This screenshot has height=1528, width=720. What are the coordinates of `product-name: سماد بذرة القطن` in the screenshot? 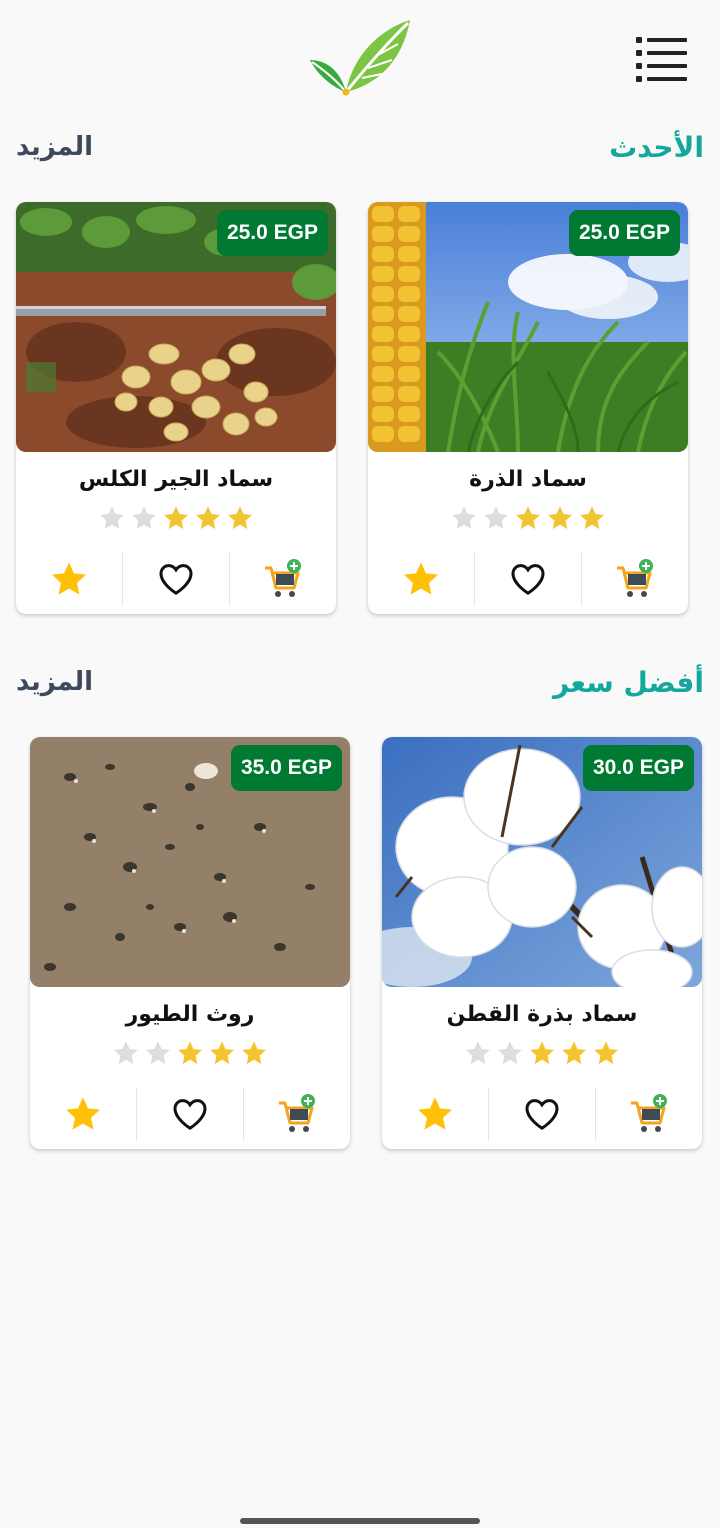 It's located at (542, 1014).